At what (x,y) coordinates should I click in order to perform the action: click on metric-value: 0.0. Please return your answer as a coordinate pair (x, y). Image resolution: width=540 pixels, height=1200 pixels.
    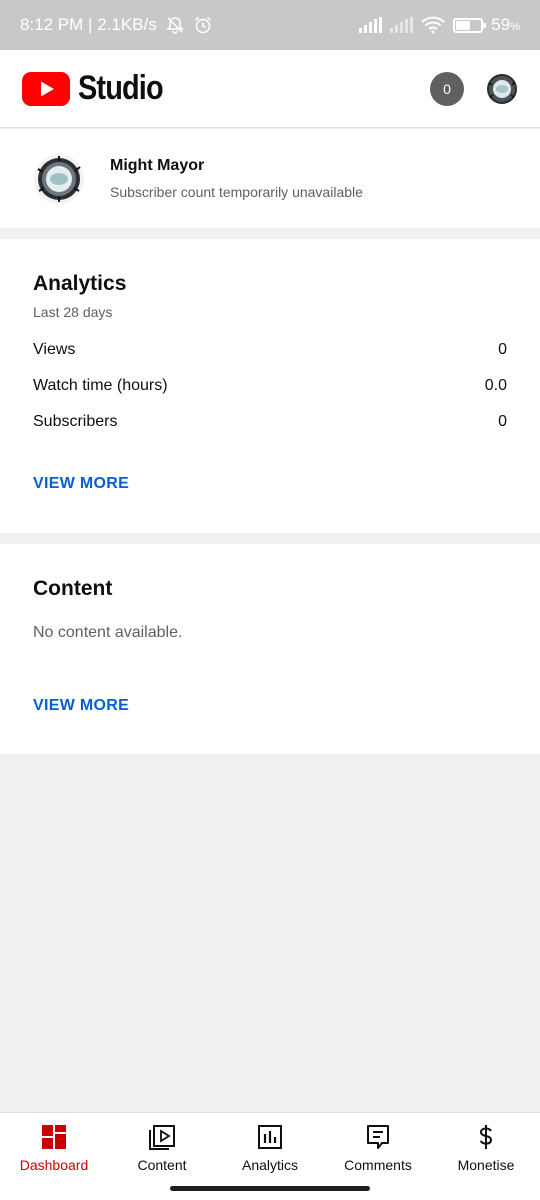
    Looking at the image, I should click on (495, 385).